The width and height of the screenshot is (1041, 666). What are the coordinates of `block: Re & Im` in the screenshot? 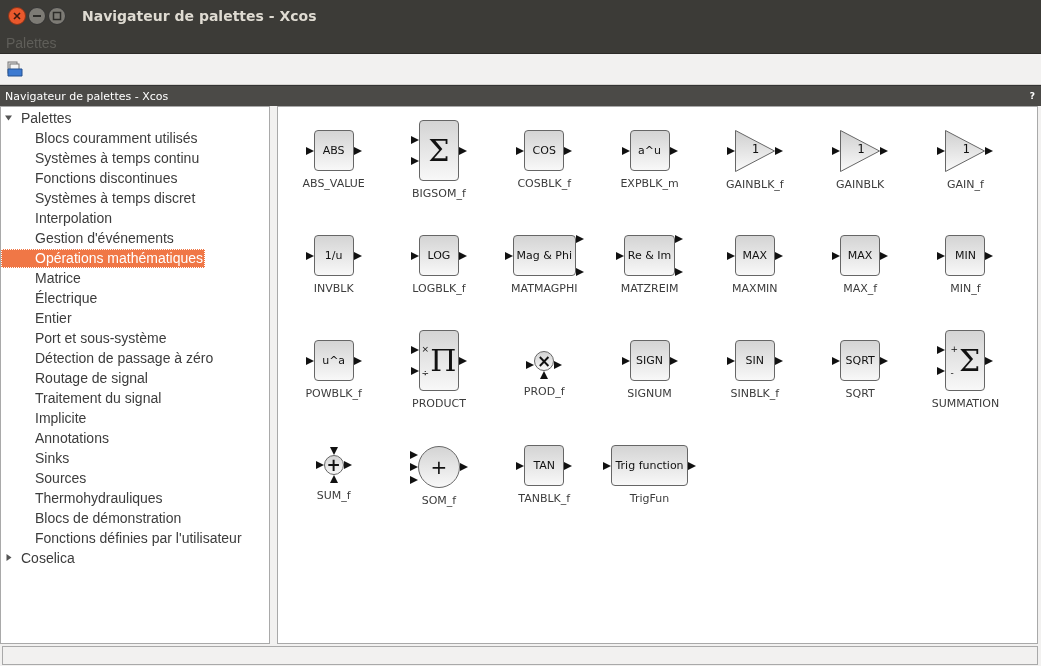 It's located at (649, 255).